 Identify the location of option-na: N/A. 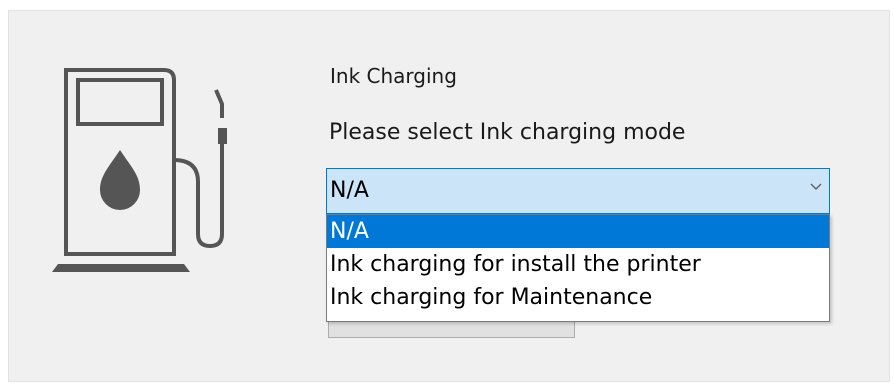
(578, 231).